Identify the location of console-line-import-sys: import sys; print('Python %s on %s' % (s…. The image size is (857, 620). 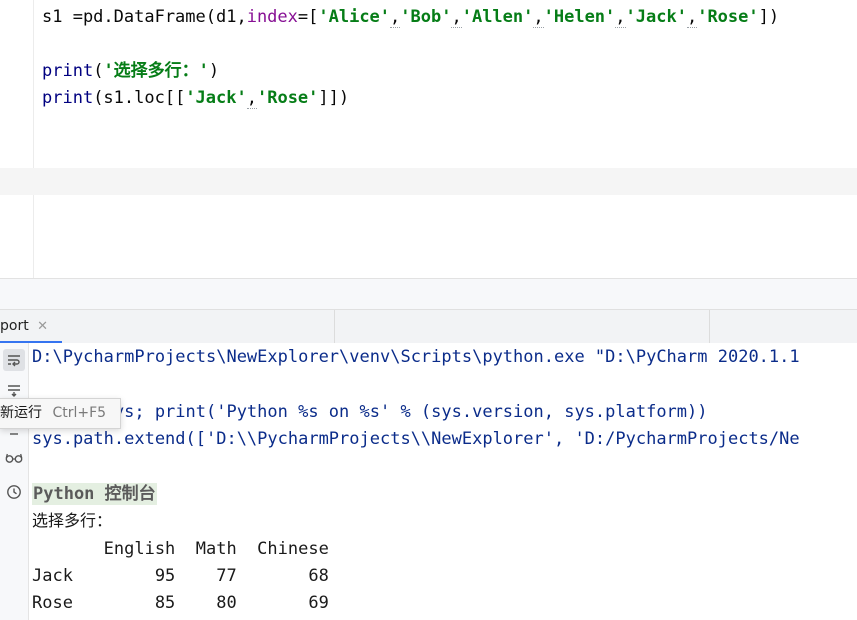
(370, 412).